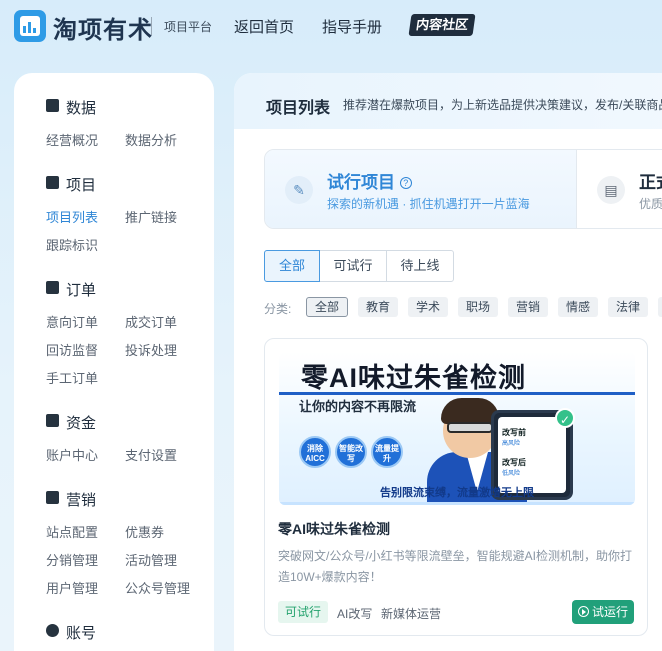 The image size is (662, 651). Describe the element at coordinates (188, 27) in the screenshot. I see `platform-label: 项目平台` at that location.